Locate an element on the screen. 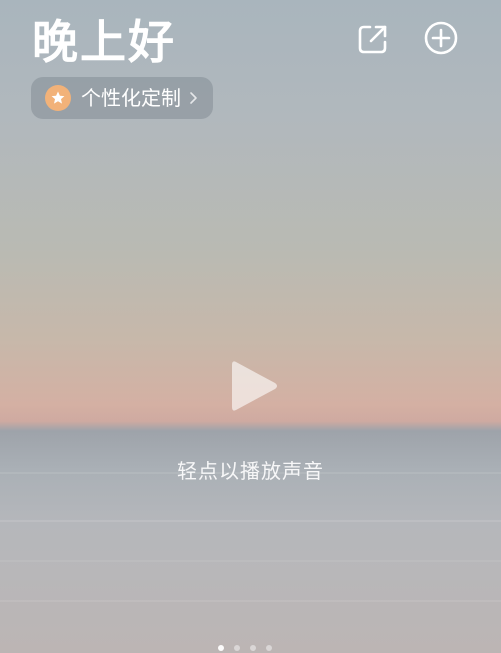 The image size is (501, 653). plus-circle-icon is located at coordinates (441, 38).